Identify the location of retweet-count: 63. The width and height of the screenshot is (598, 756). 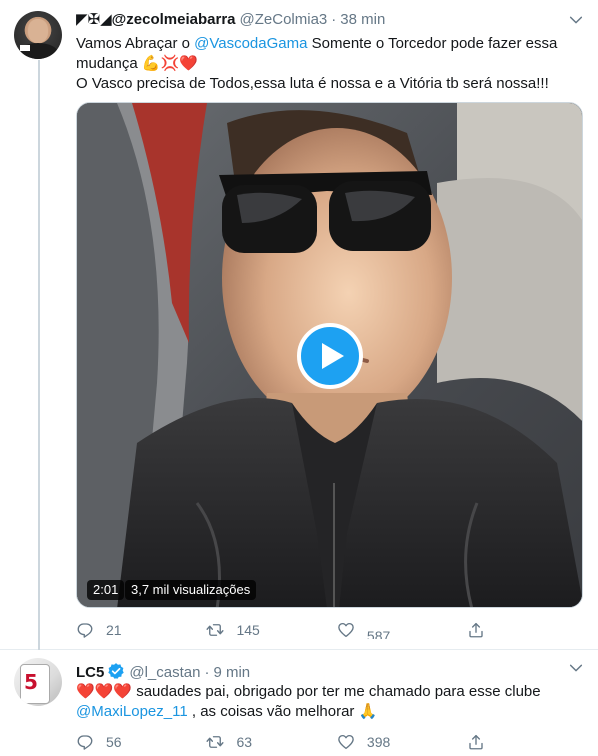
(244, 742).